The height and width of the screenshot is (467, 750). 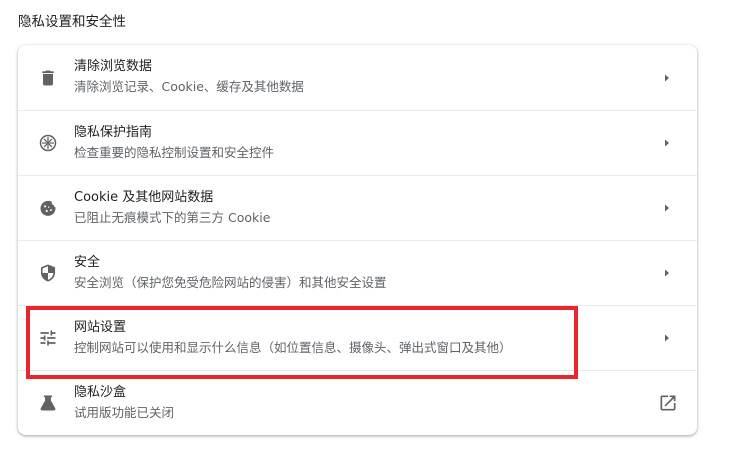 What do you see at coordinates (87, 262) in the screenshot?
I see `row-label: 安全` at bounding box center [87, 262].